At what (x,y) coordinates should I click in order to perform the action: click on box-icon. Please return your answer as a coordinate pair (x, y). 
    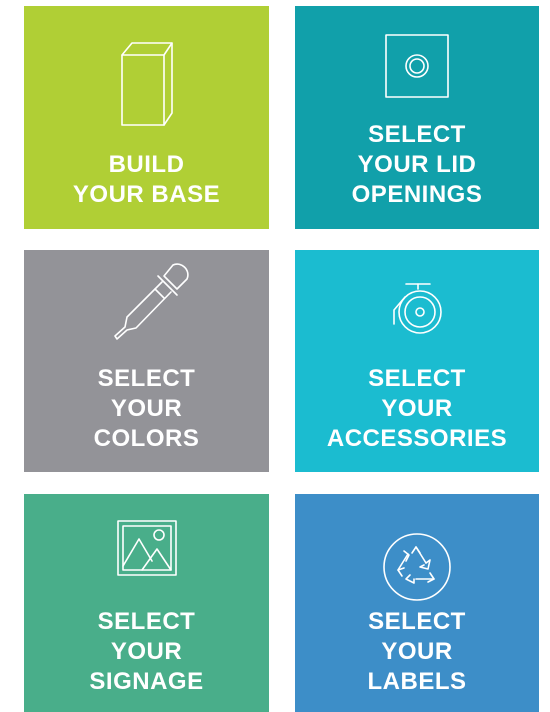
    Looking at the image, I should click on (147, 84).